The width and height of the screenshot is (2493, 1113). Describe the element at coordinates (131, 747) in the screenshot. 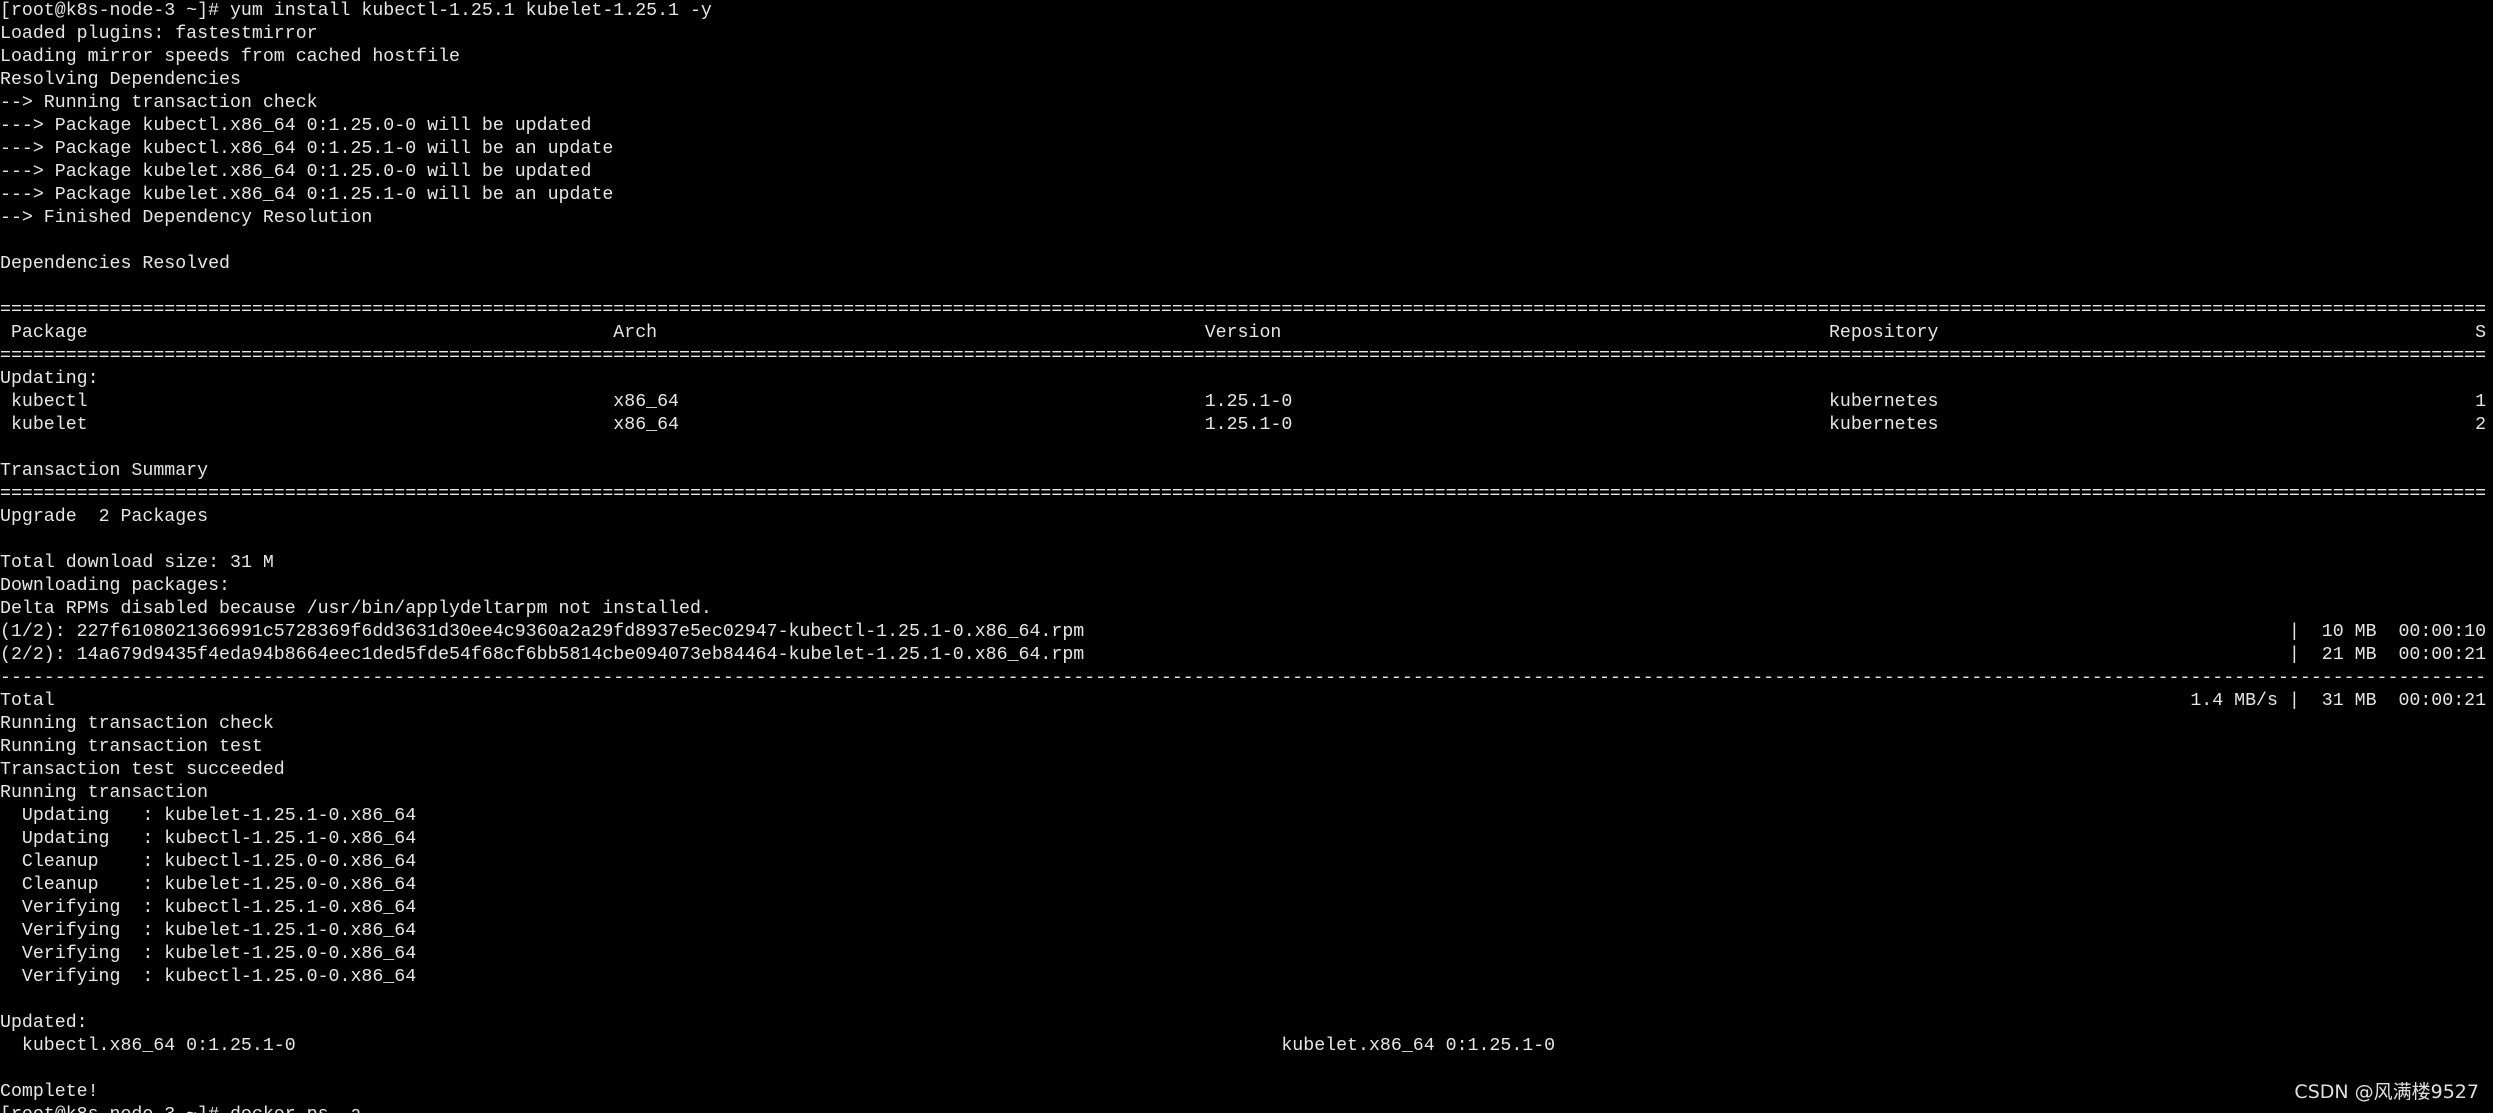

I see `output-line: Running transaction test` at that location.